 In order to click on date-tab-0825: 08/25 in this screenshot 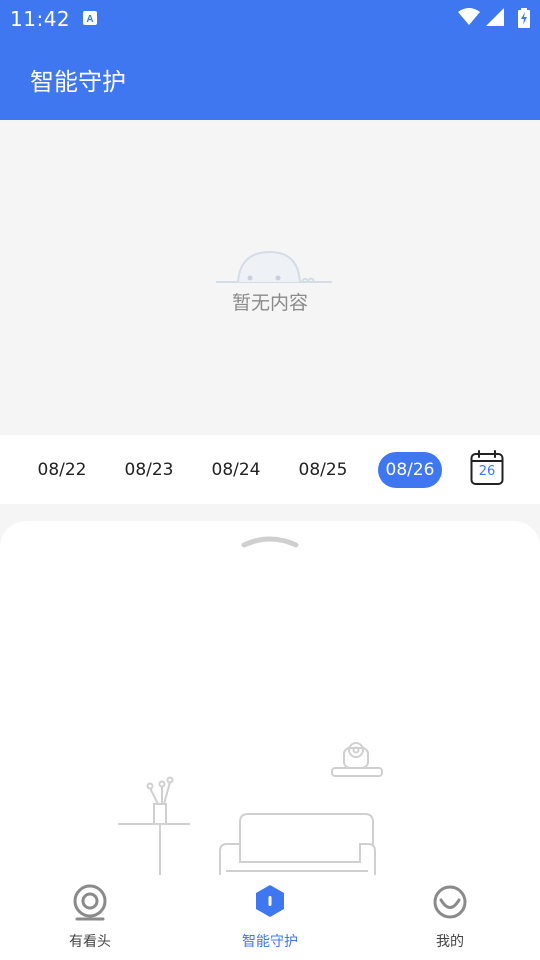, I will do `click(323, 470)`.